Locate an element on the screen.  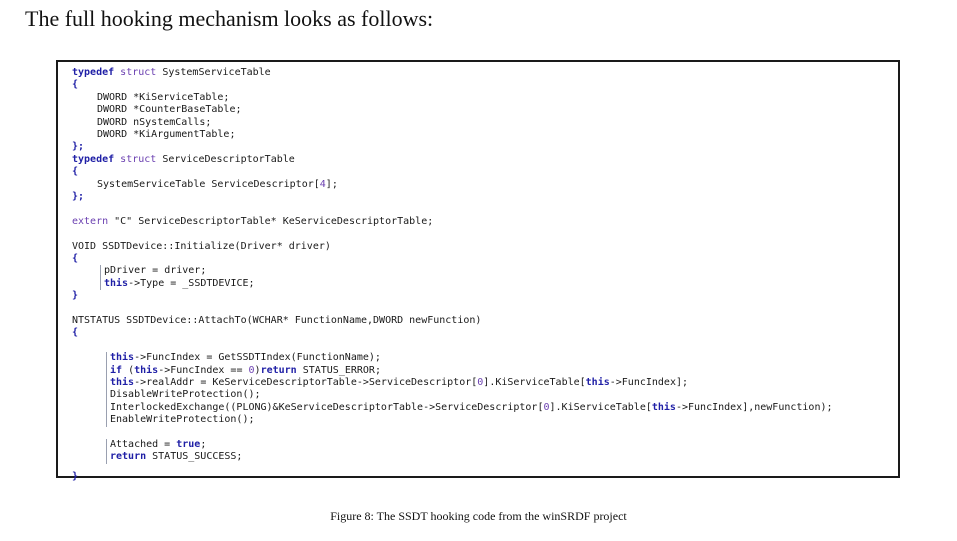
code-token: ->FuncIndex]; is located at coordinates (649, 382).